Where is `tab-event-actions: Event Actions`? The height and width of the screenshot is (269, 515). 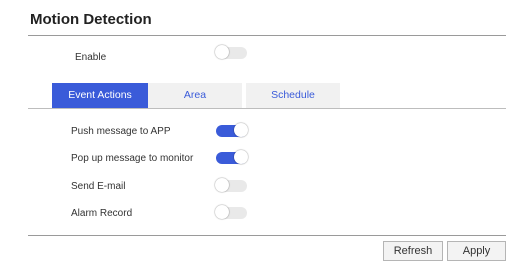
tab-event-actions: Event Actions is located at coordinates (100, 95).